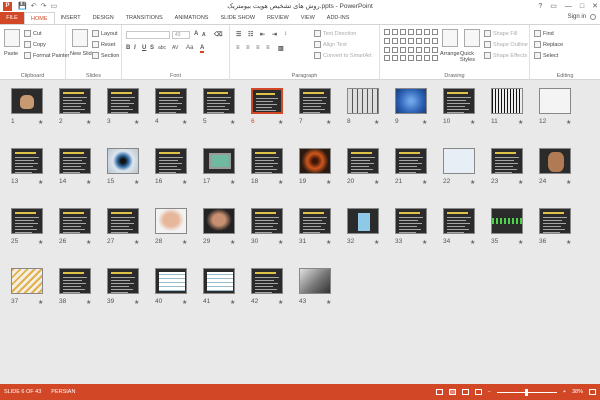 This screenshot has width=600, height=400. What do you see at coordinates (238, 34) in the screenshot?
I see `bullets-icon: ☰` at bounding box center [238, 34].